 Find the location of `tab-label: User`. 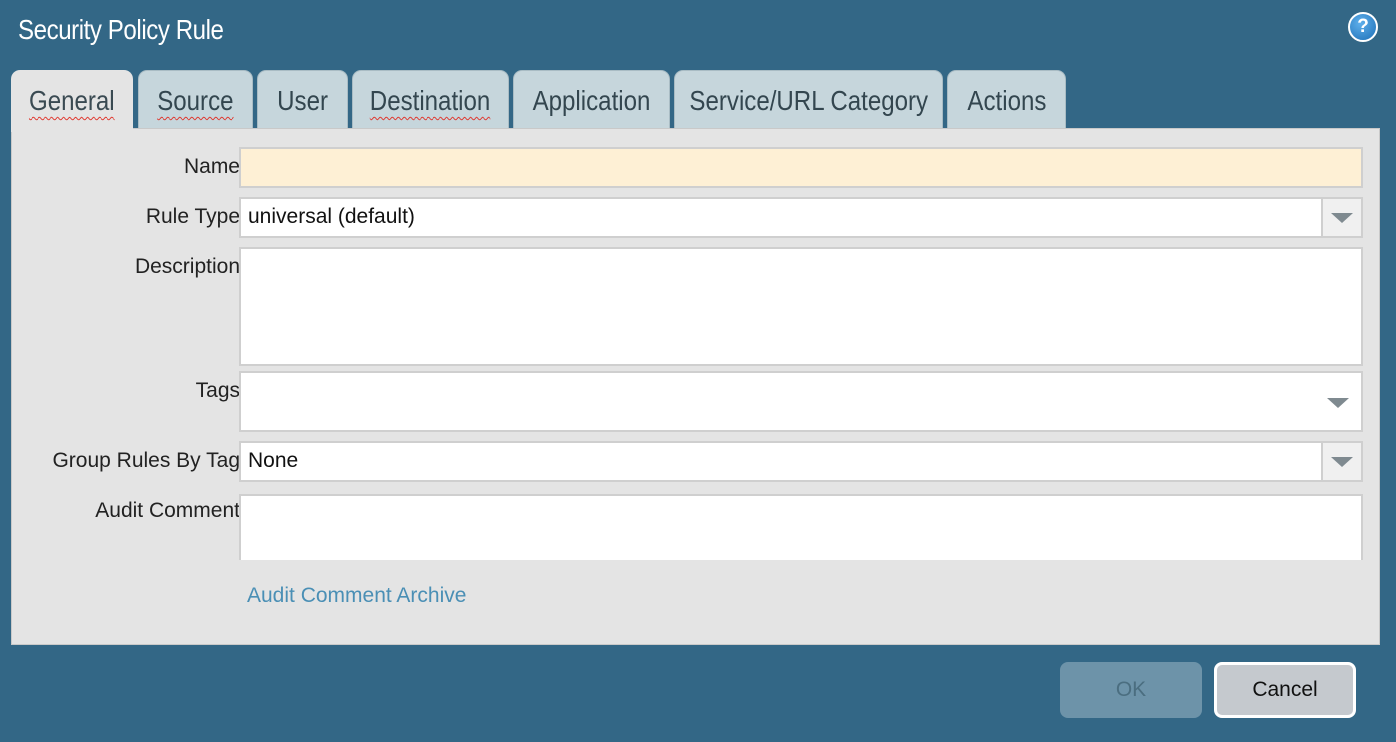

tab-label: User is located at coordinates (302, 100).